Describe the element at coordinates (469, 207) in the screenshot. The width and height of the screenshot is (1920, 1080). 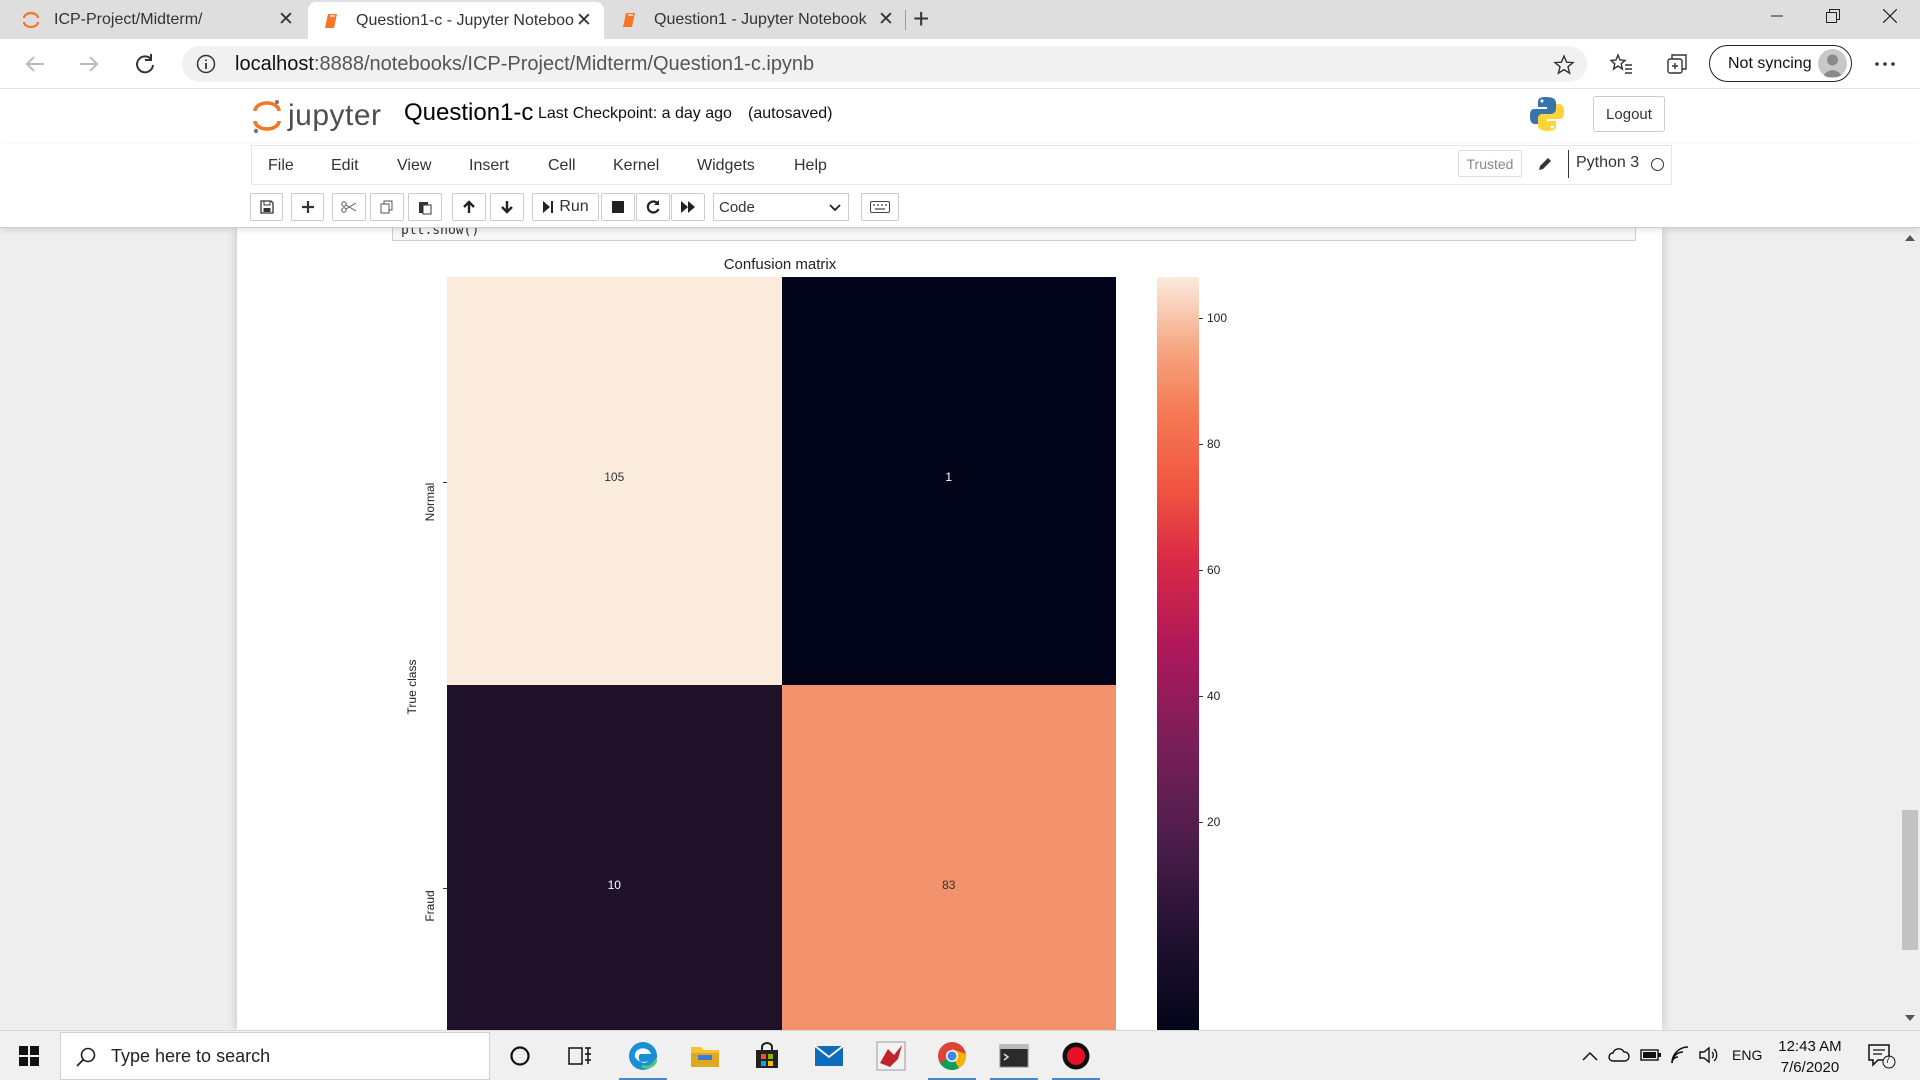
I see `move-up-button` at that location.